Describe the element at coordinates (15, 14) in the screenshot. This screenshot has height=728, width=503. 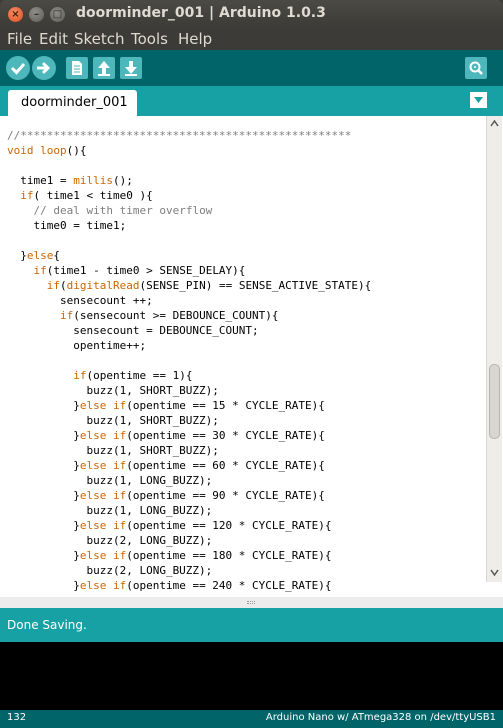
I see `close-window-button: ×` at that location.